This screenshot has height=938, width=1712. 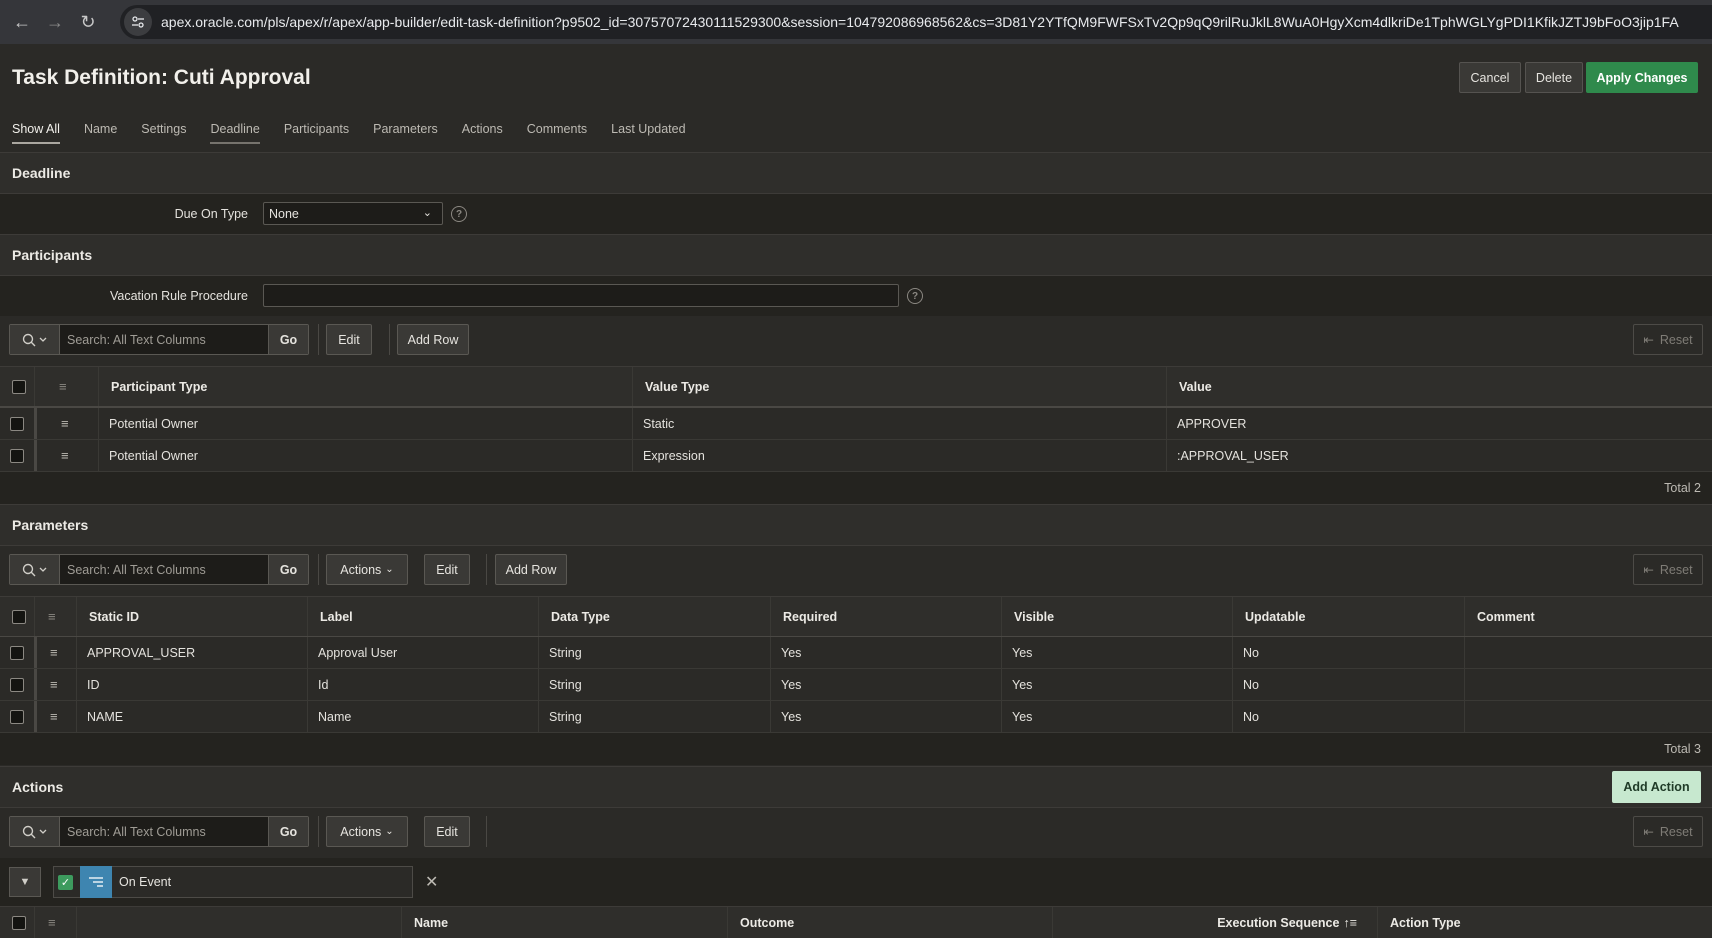 What do you see at coordinates (88, 22) in the screenshot?
I see `reload-icon: ↻` at bounding box center [88, 22].